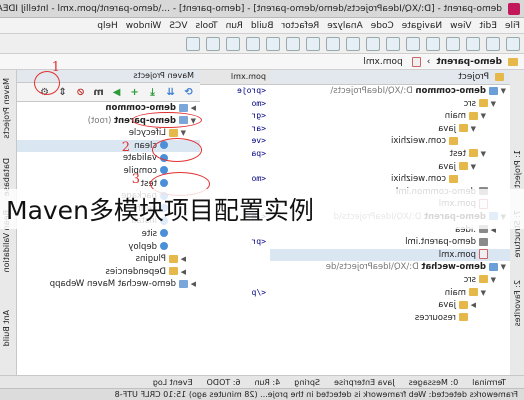  Describe the element at coordinates (235, 91) in the screenshot. I see `code-line: <proje` at that location.